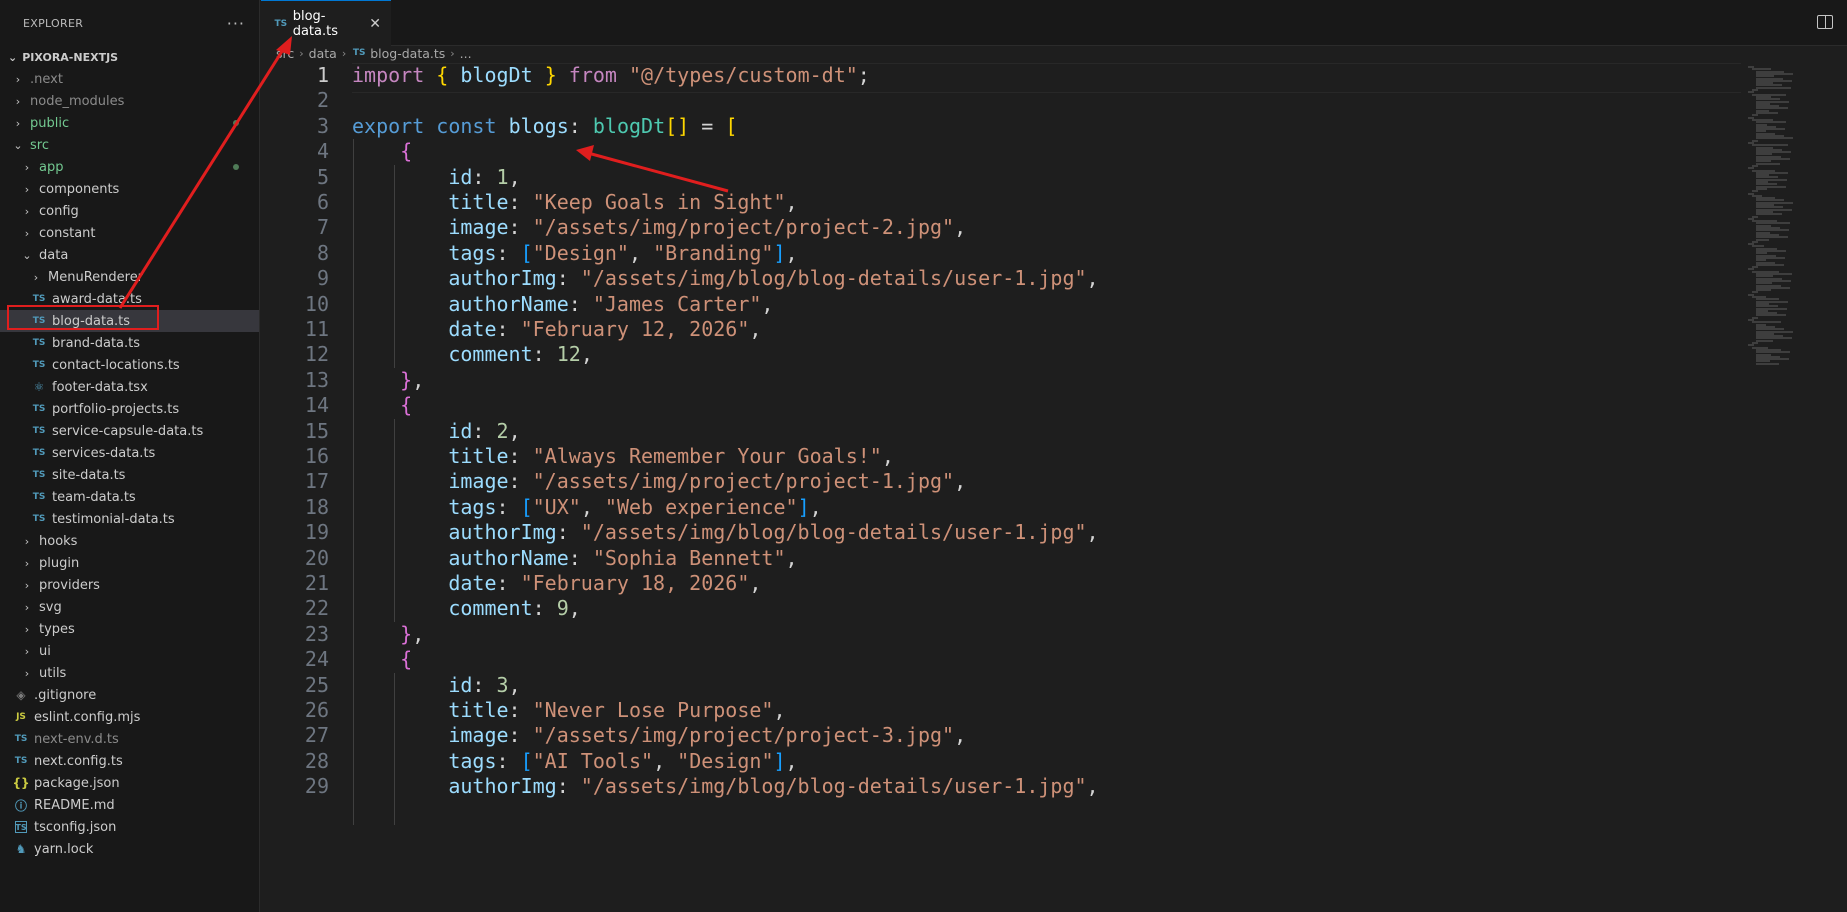 The image size is (1847, 912). Describe the element at coordinates (129, 101) in the screenshot. I see `tree-folder: › node_modules` at that location.